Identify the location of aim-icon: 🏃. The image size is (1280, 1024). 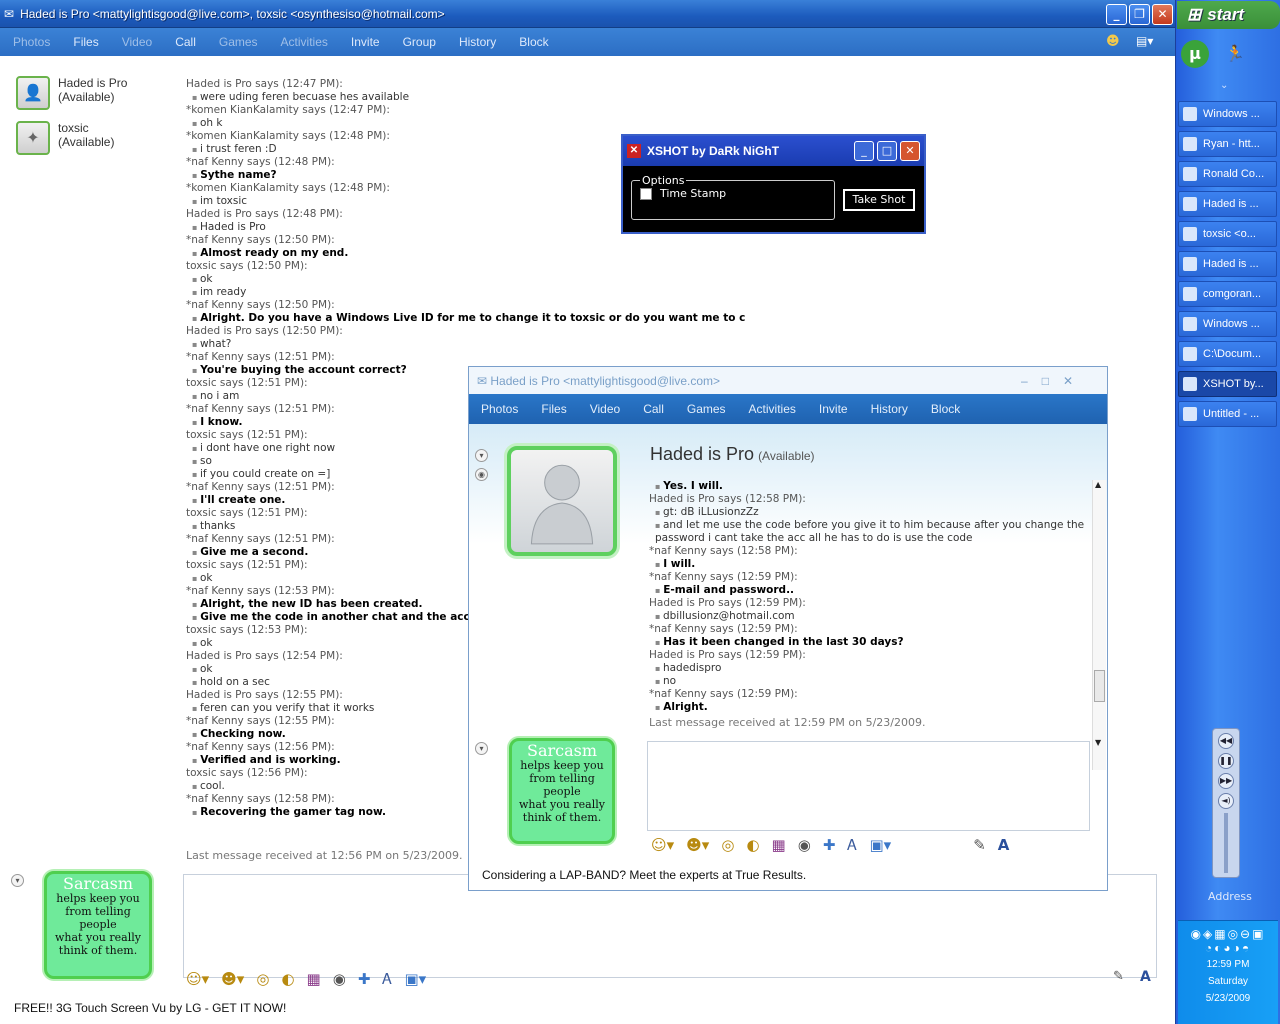
(1235, 54).